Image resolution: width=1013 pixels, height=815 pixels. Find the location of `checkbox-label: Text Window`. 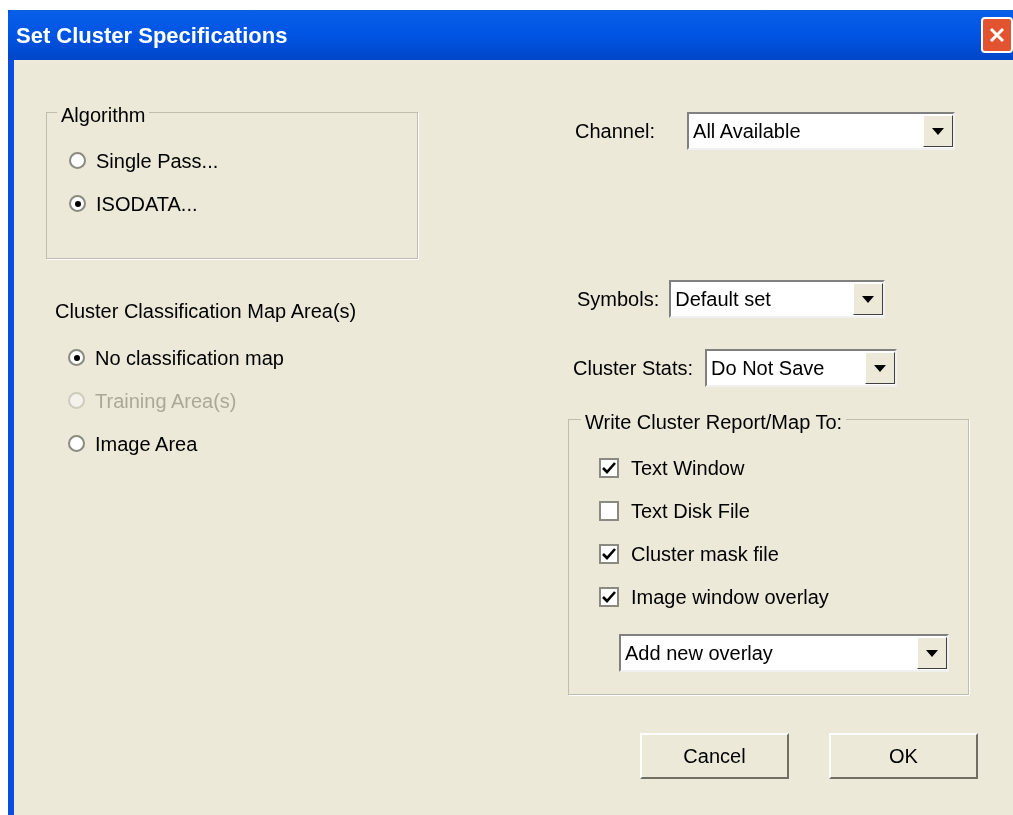

checkbox-label: Text Window is located at coordinates (688, 468).